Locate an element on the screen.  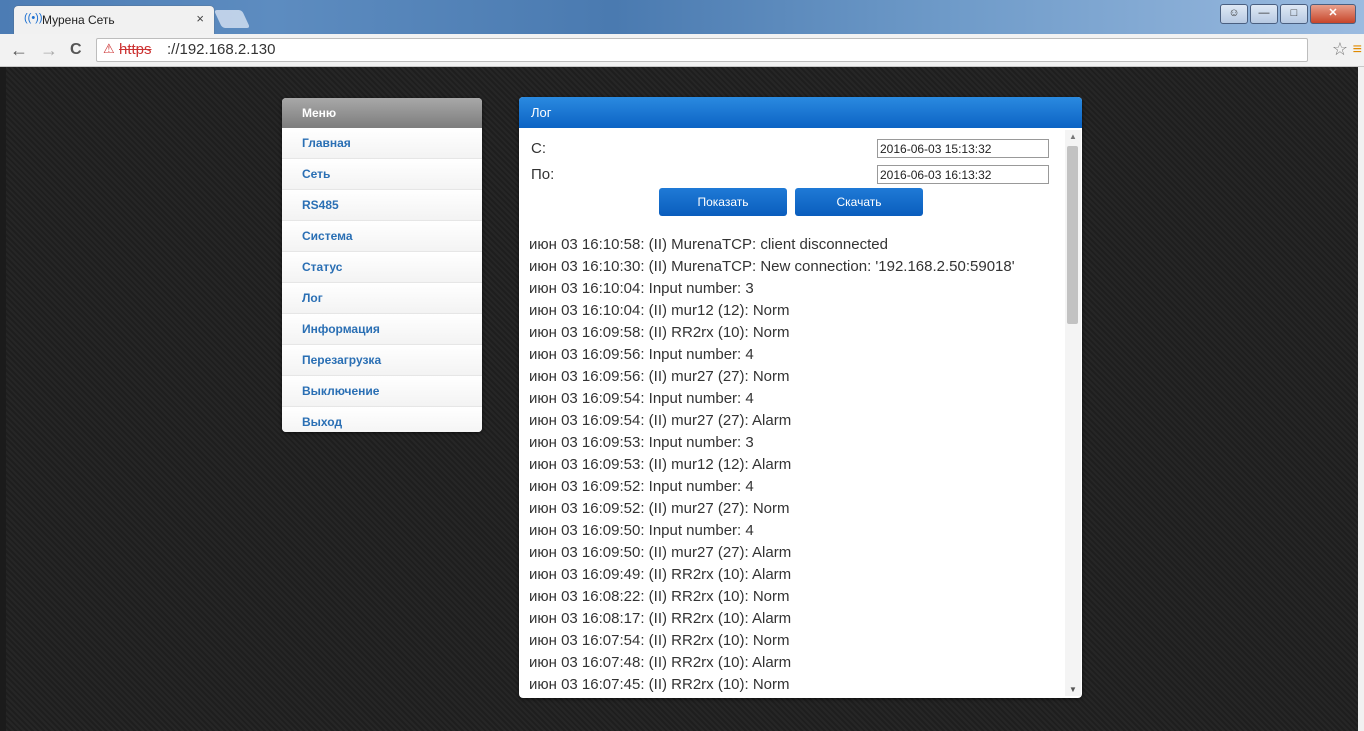
menu-item-shutdown: Выключение is located at coordinates (382, 391).